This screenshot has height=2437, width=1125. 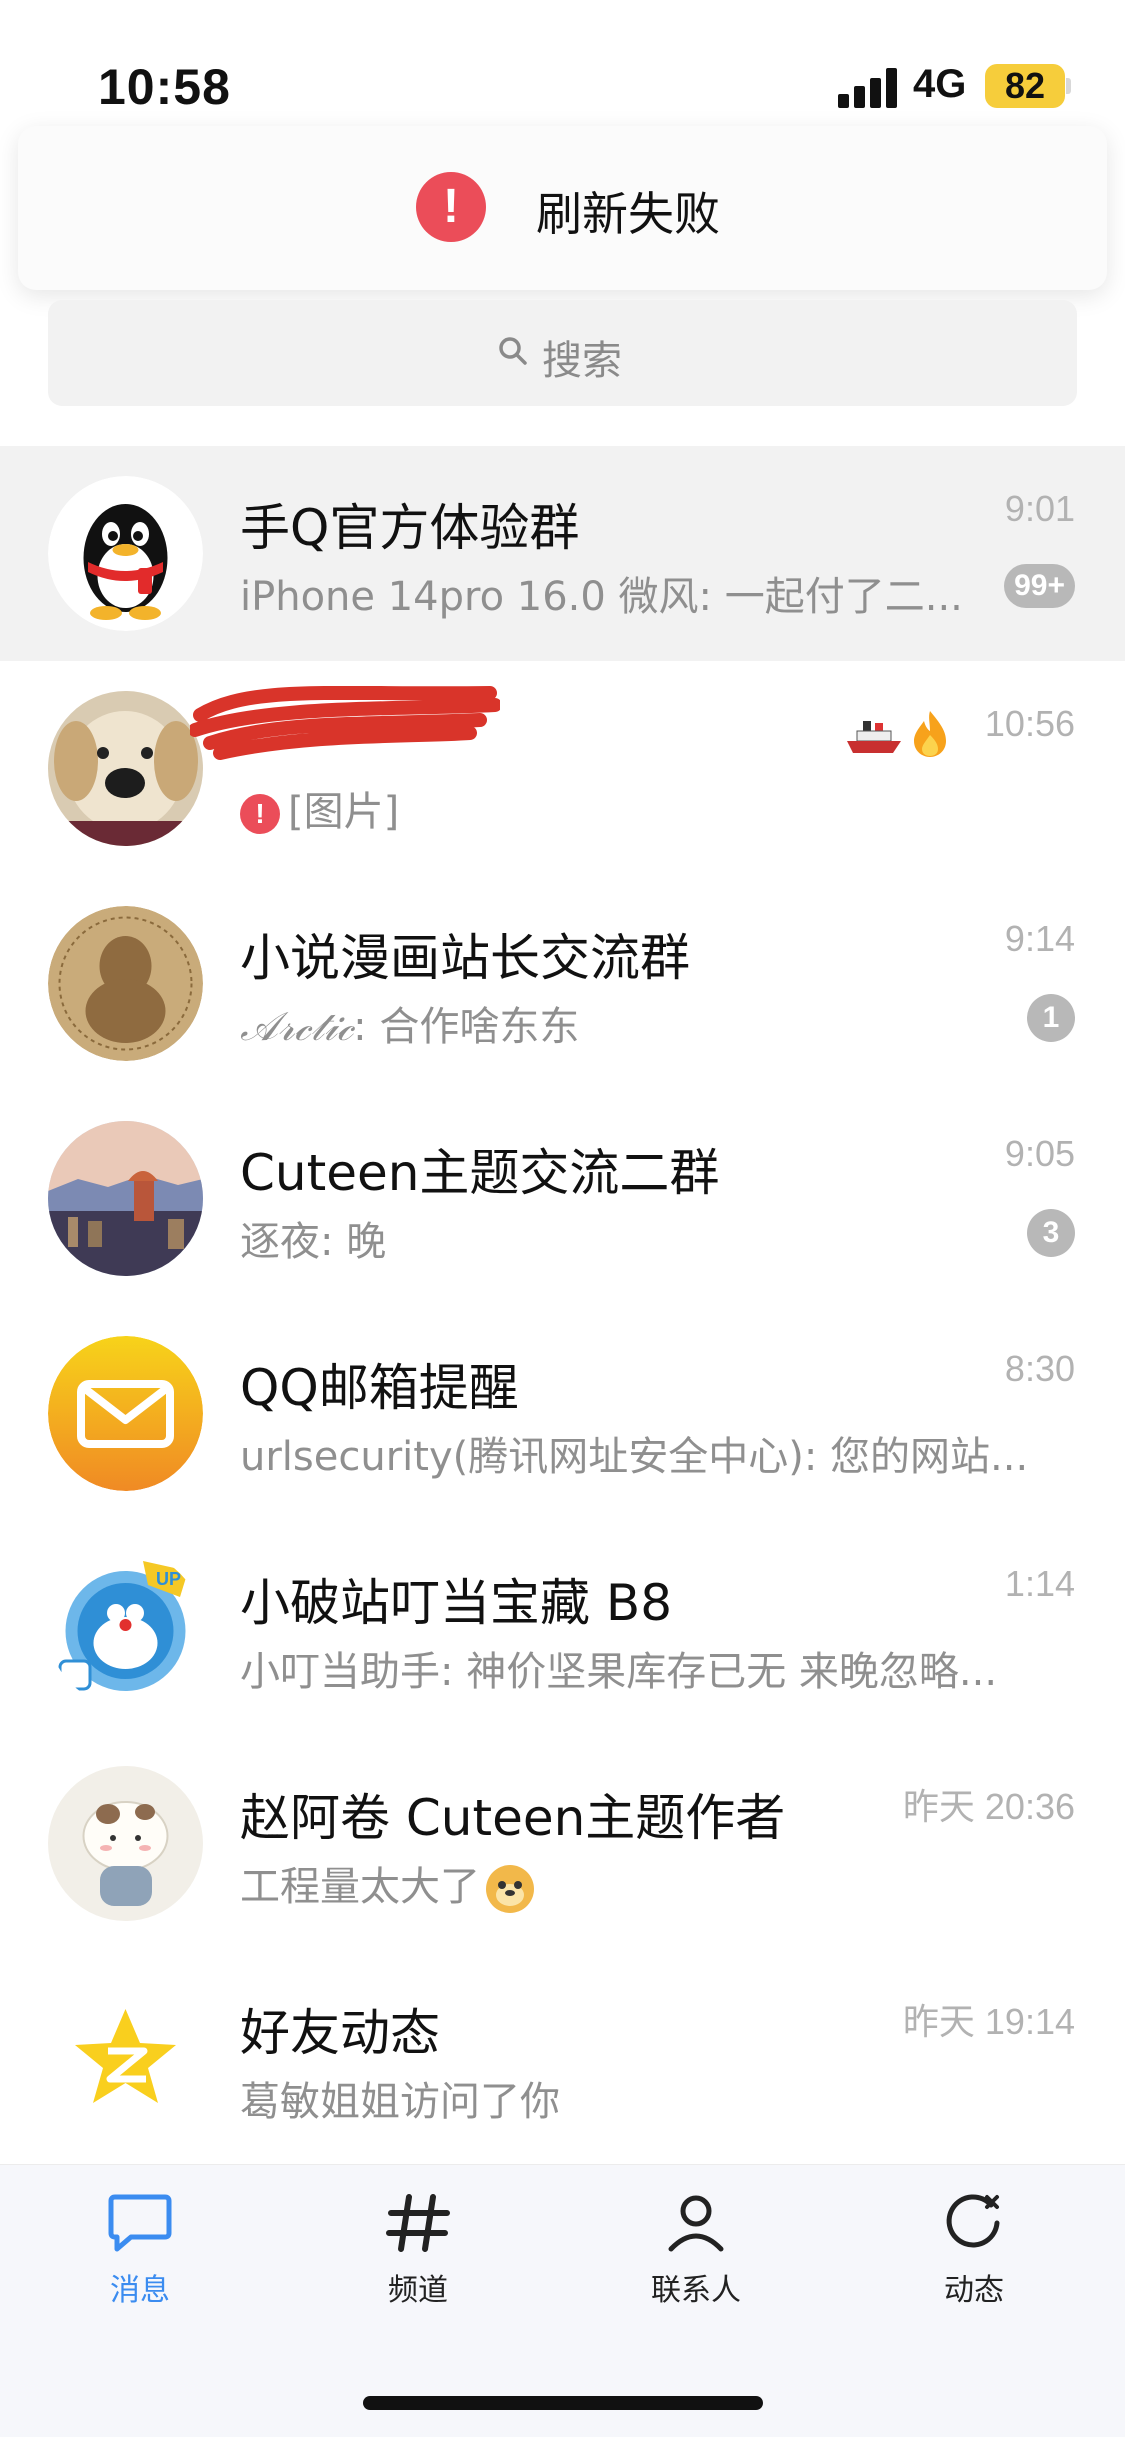 I want to click on tab-contacts: 联系人, so click(x=696, y=2251).